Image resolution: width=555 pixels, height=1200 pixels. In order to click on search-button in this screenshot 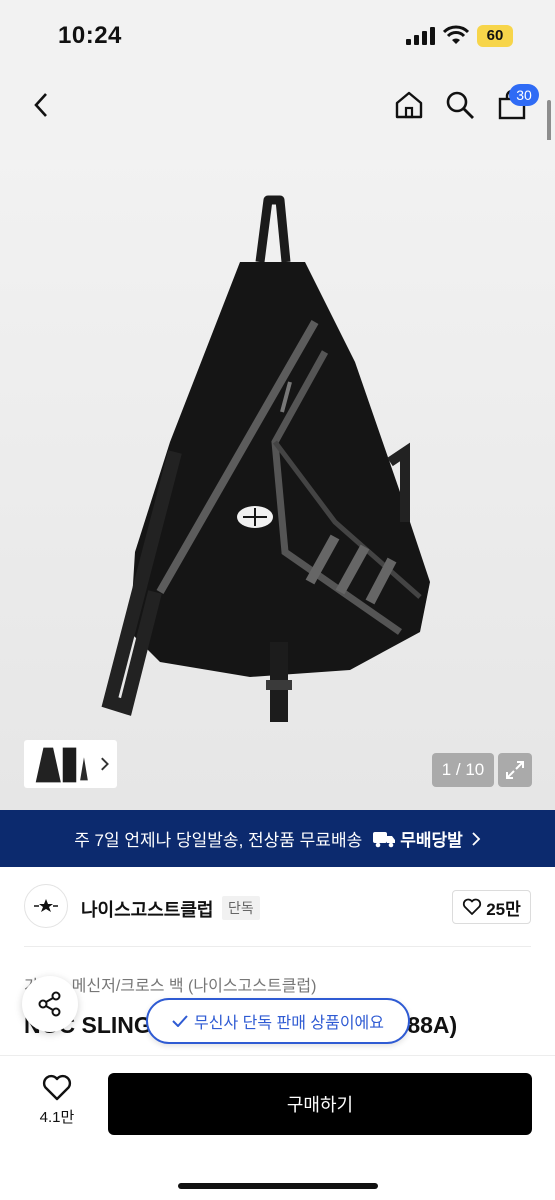, I will do `click(460, 105)`.